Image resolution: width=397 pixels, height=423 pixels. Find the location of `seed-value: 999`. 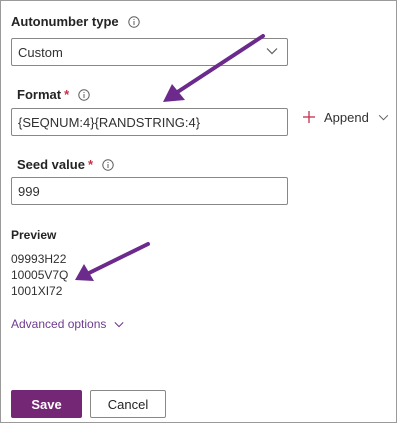

seed-value: 999 is located at coordinates (29, 191).